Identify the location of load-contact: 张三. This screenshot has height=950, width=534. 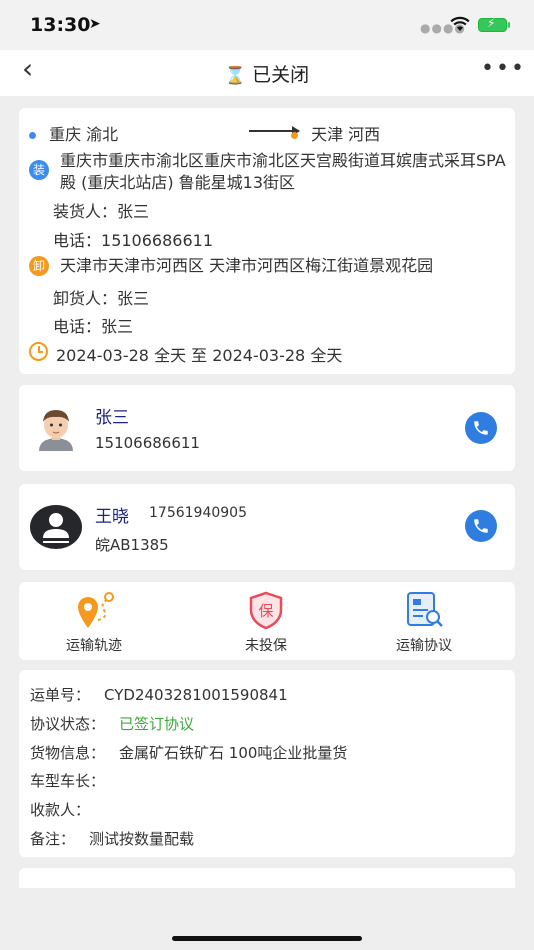
(133, 211).